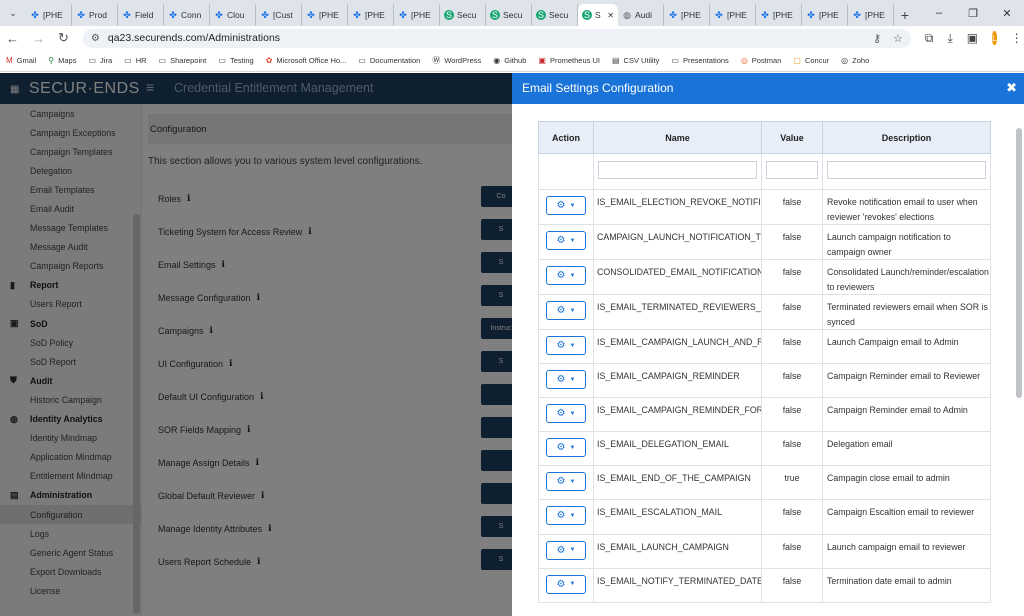  I want to click on browser-tab: ✤ Clou, so click(233, 15).